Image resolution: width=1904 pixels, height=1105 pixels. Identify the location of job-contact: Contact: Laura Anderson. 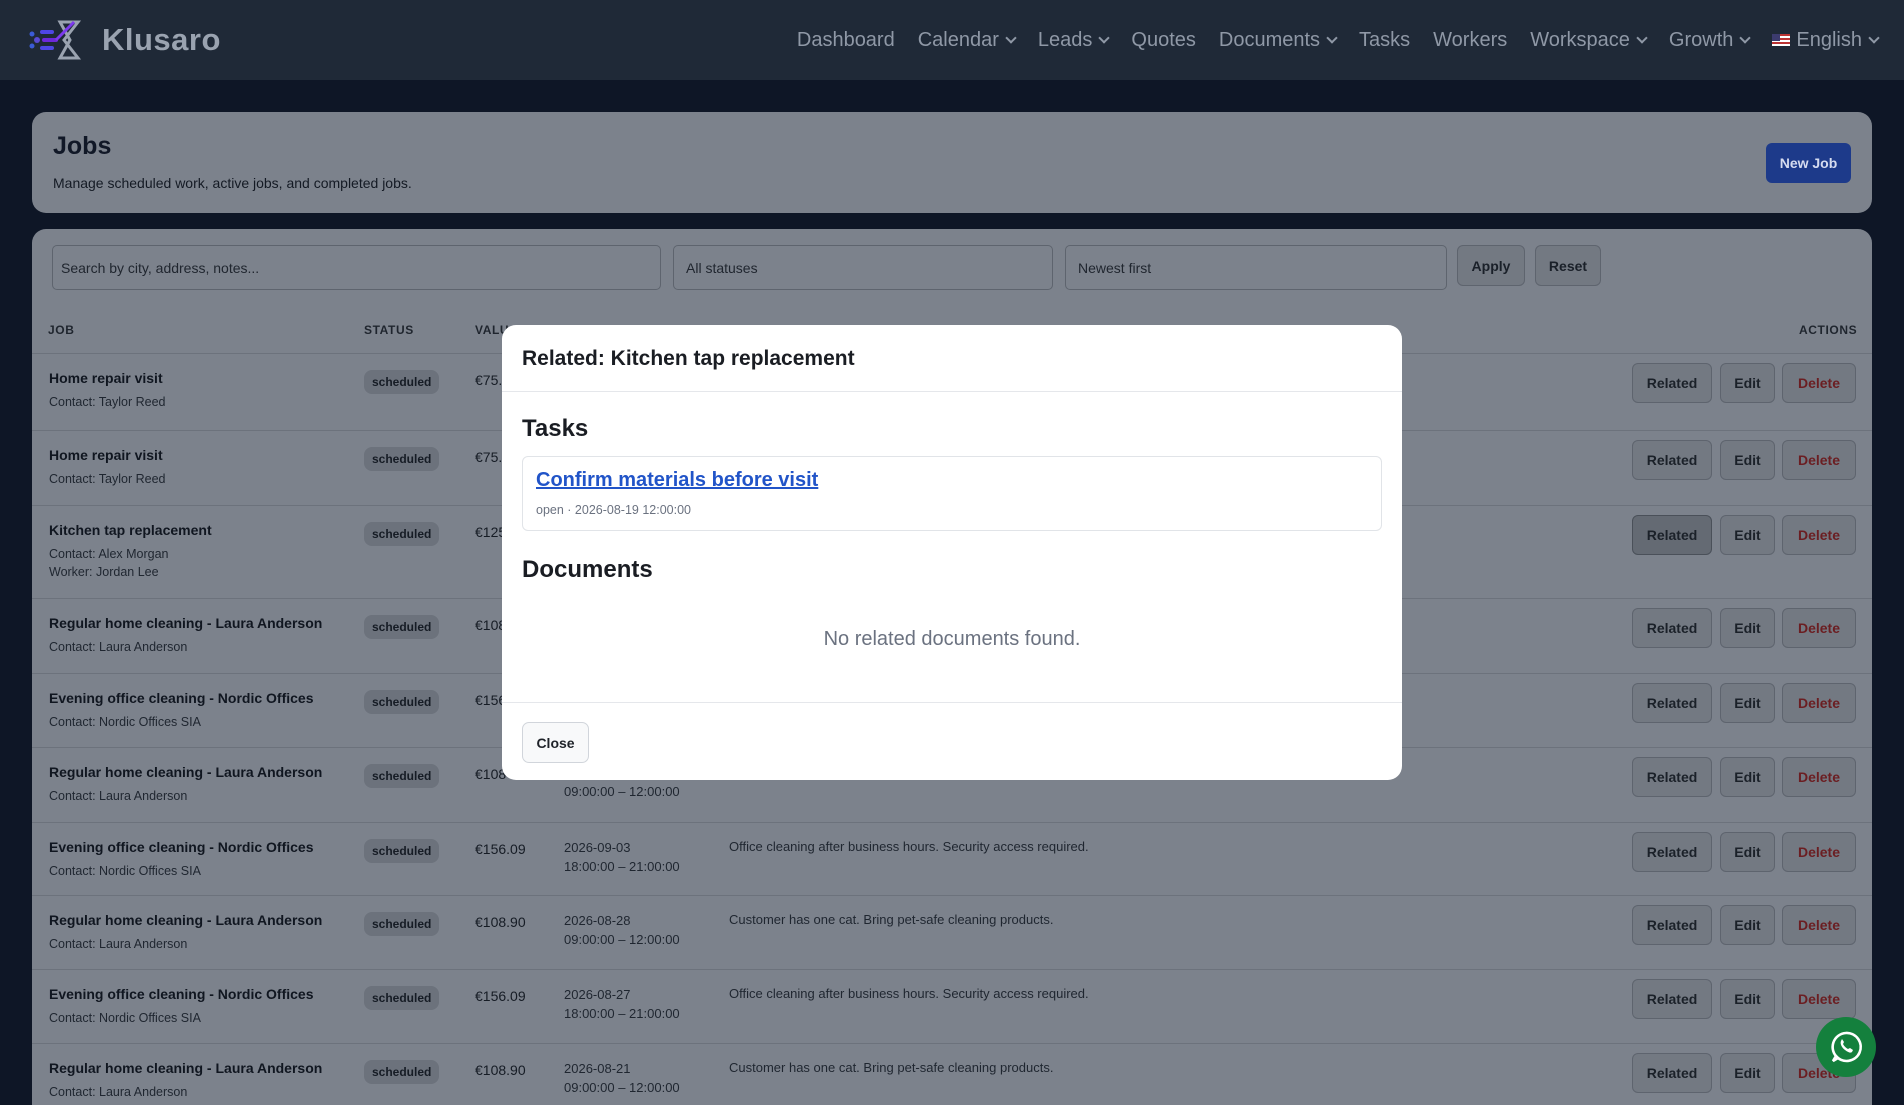
(118, 647).